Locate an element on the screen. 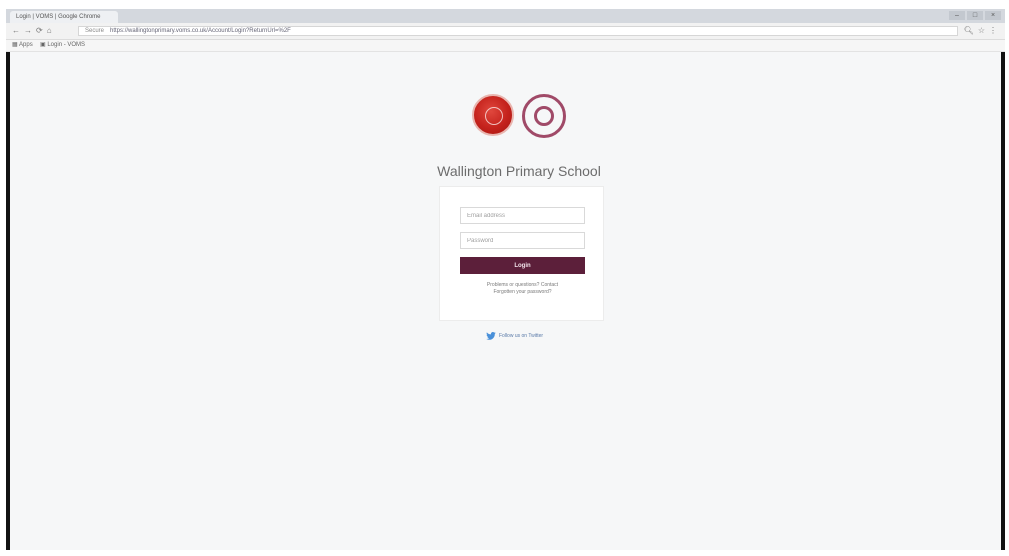 The width and height of the screenshot is (1009, 556). secure-label: Secure is located at coordinates (95, 31).